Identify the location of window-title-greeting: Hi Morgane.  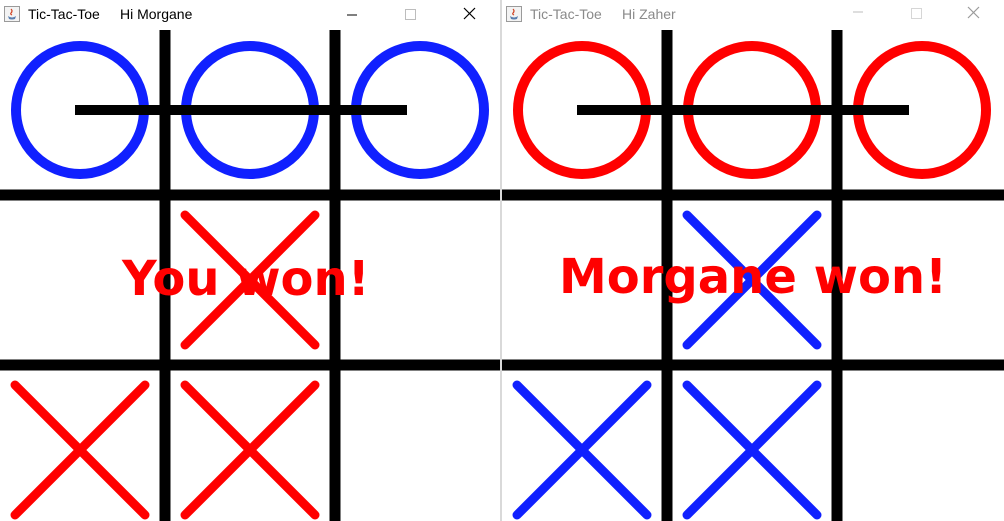
(156, 14).